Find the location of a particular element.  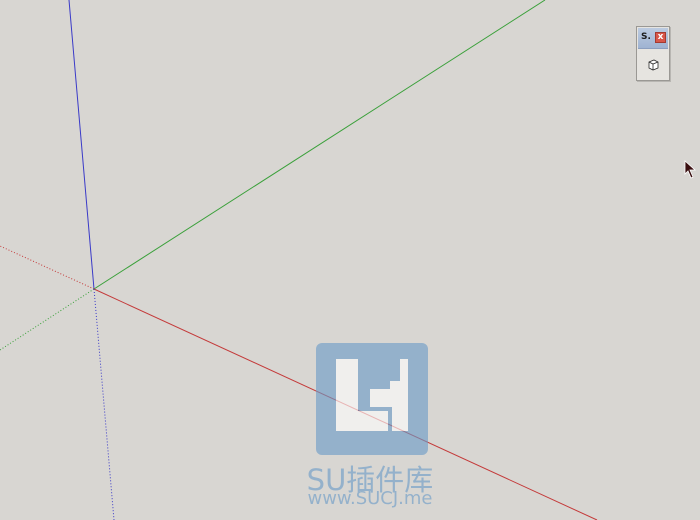

floating-toolbar: S. x is located at coordinates (653, 53).